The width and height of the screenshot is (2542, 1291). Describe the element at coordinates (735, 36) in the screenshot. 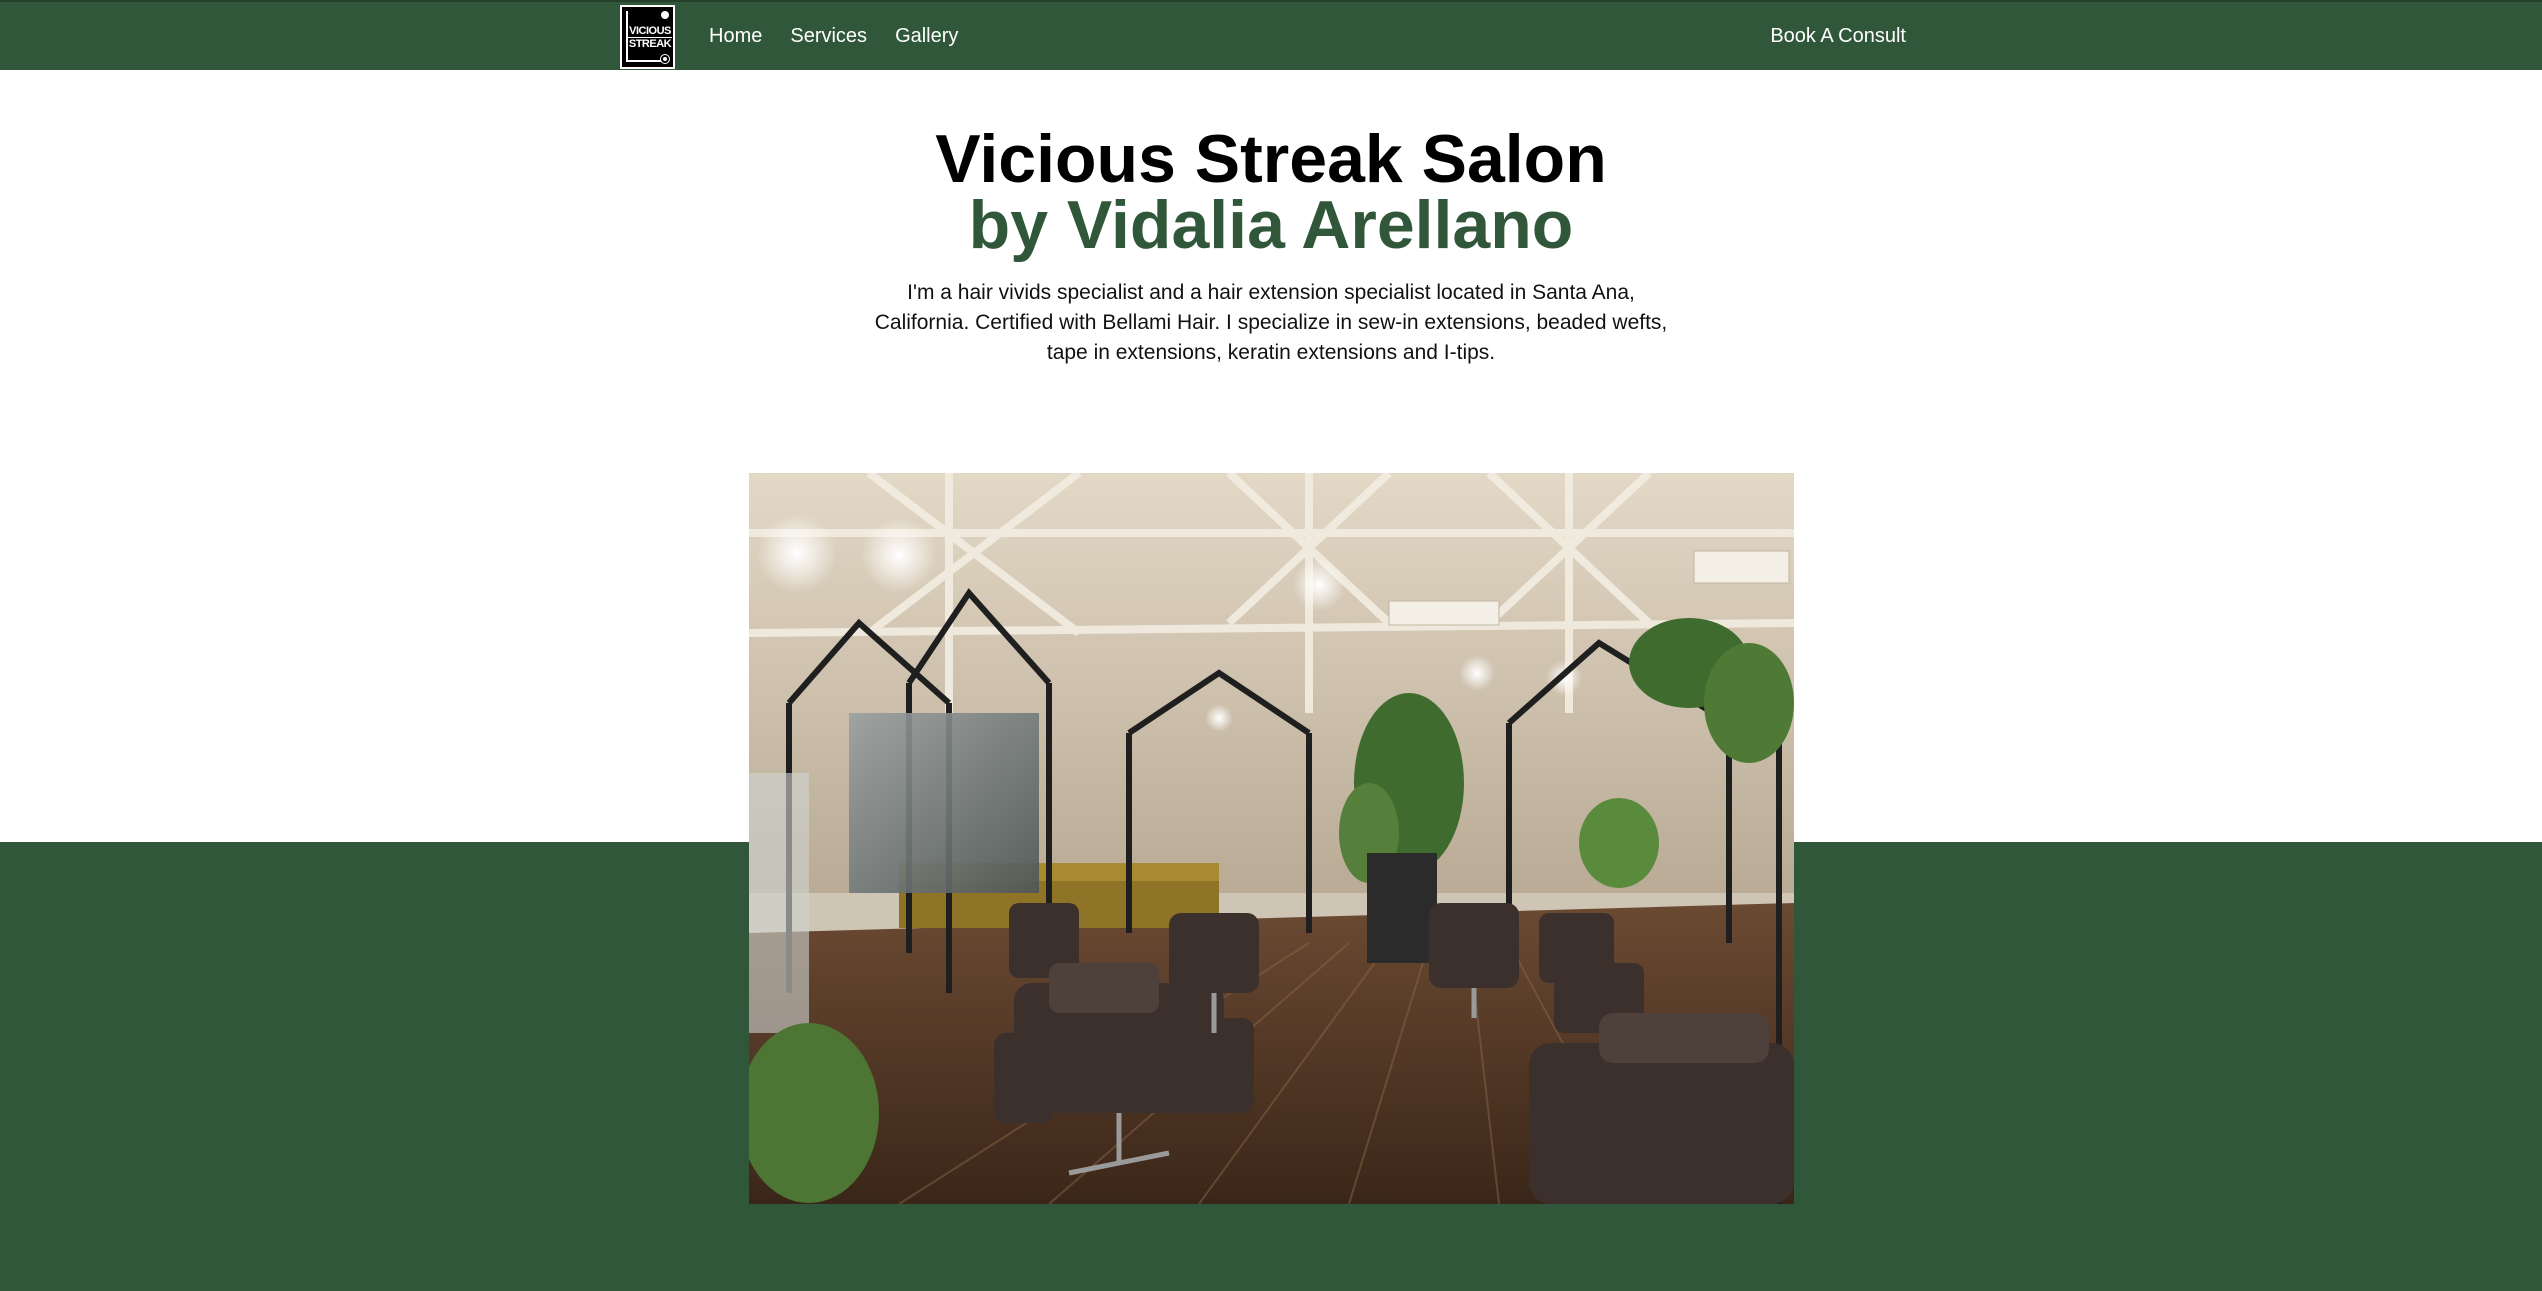

I see `nav-link-home: Home` at that location.